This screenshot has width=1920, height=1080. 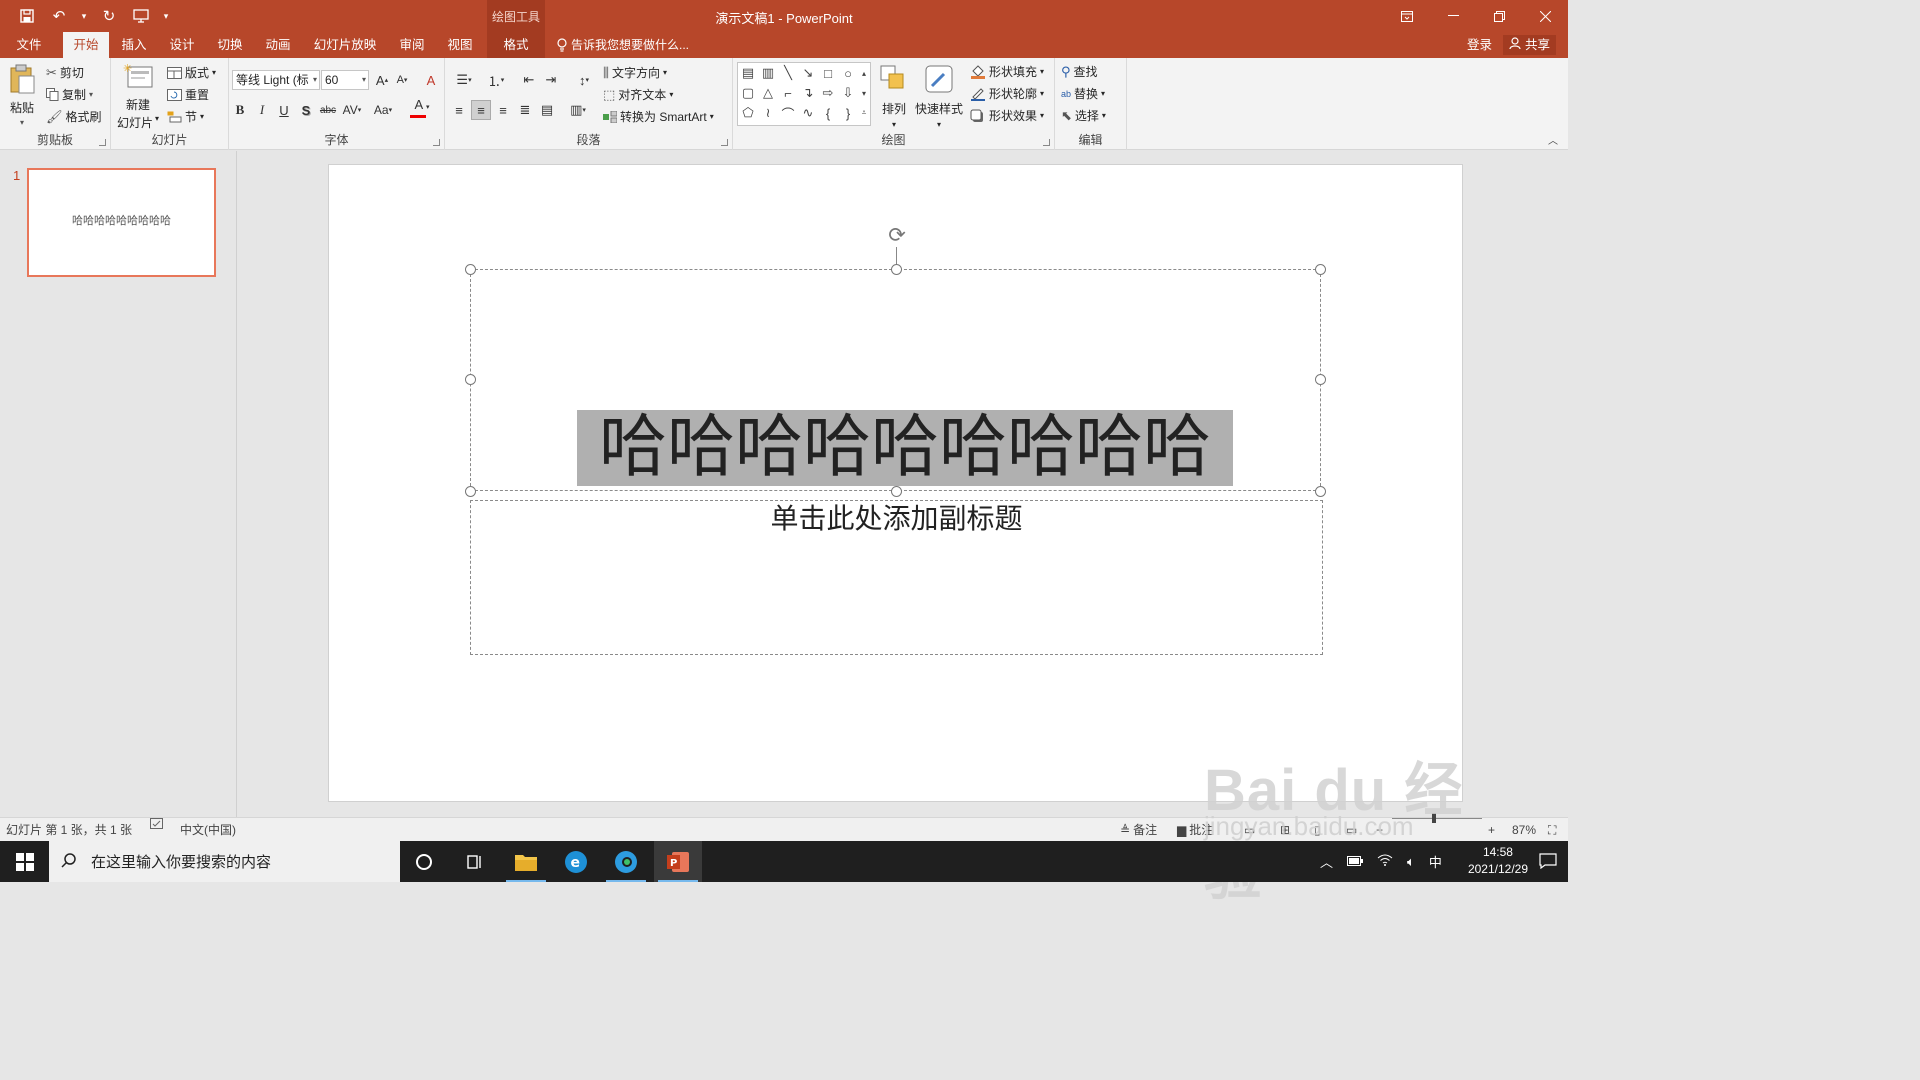 I want to click on line-spacing-icon: ↕ ▾, so click(x=584, y=80).